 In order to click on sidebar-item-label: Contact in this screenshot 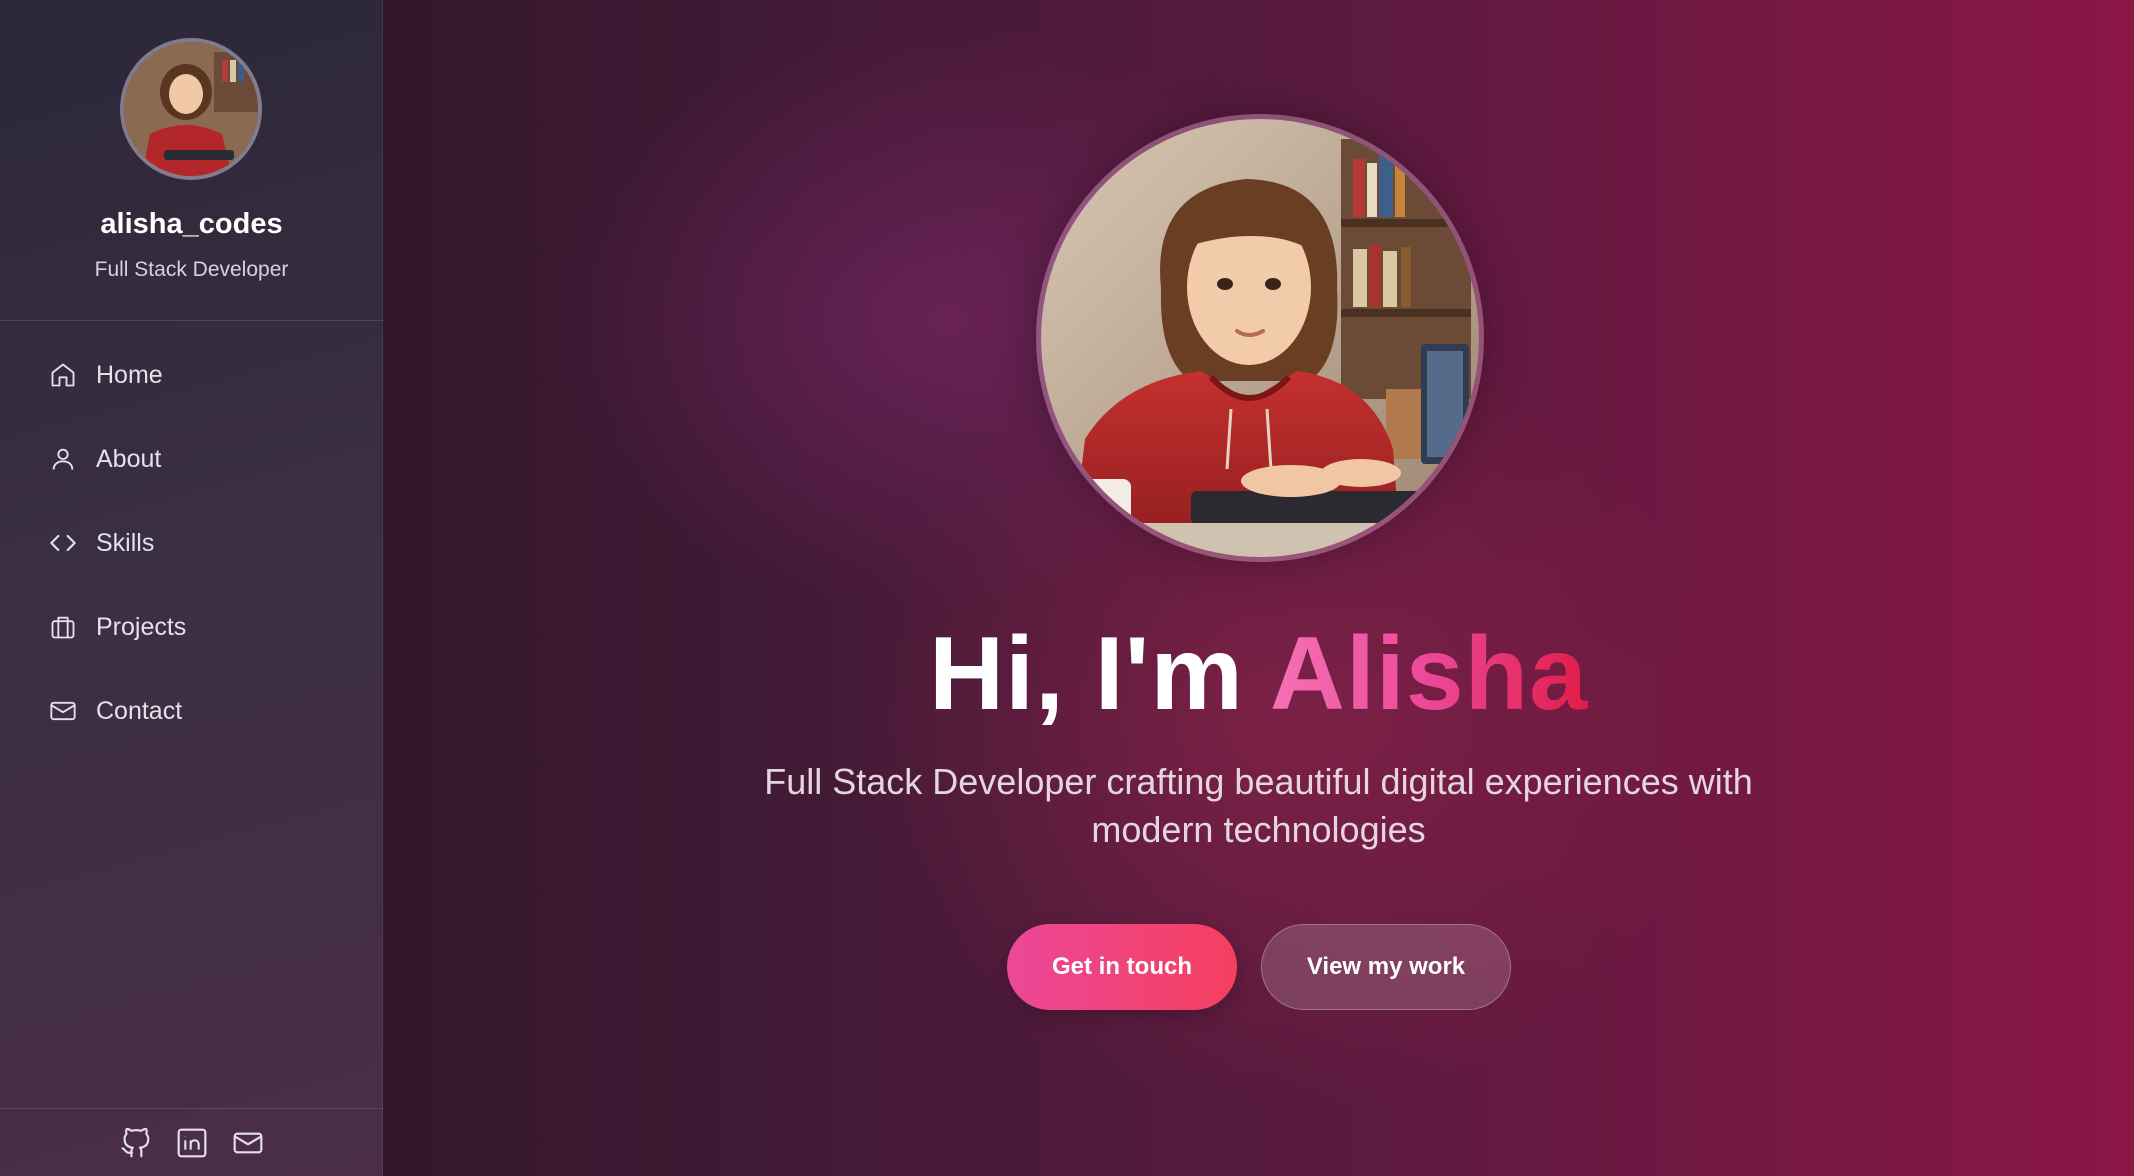, I will do `click(139, 710)`.